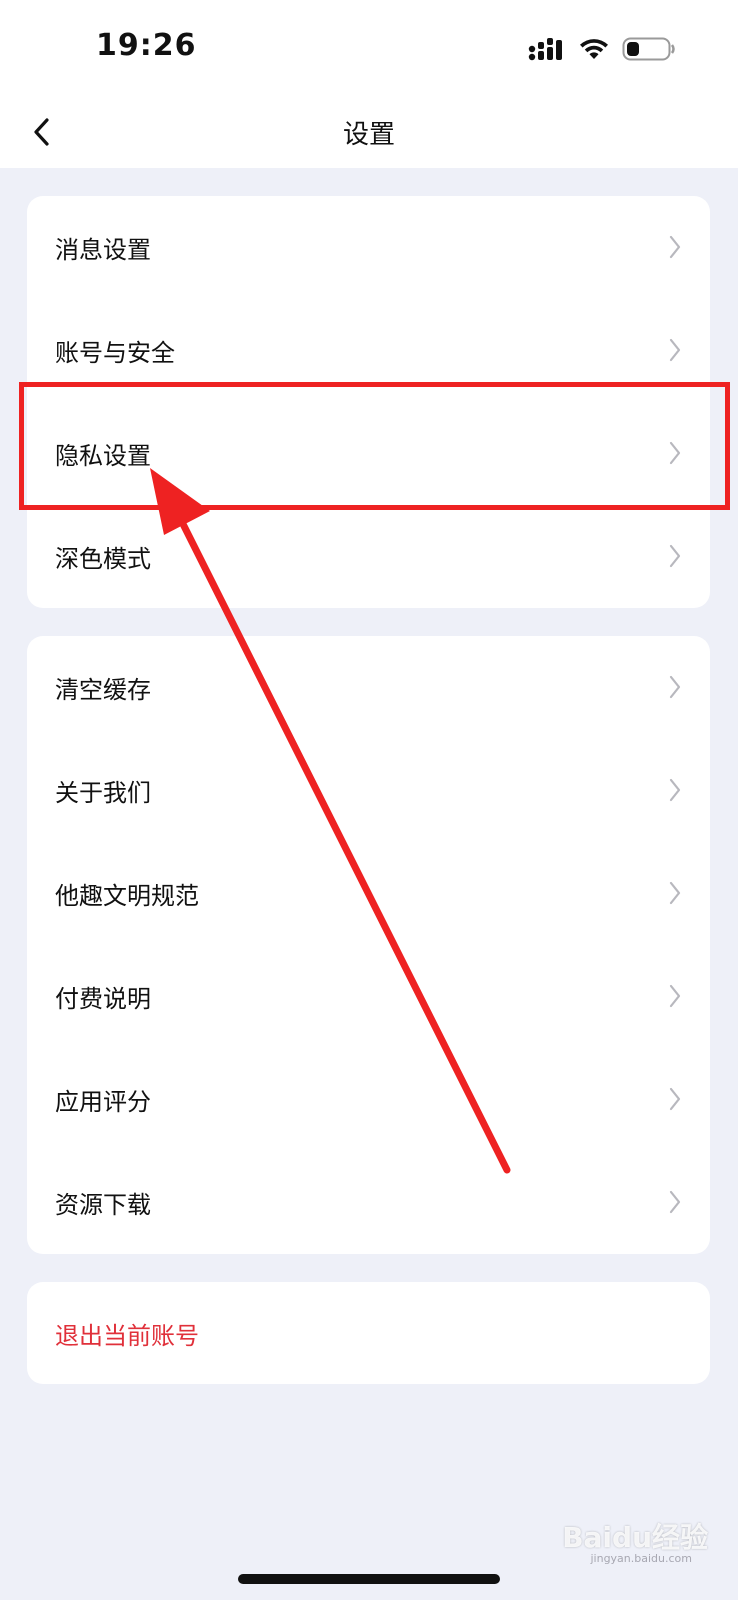  Describe the element at coordinates (146, 45) in the screenshot. I see `status-time: 19:26` at that location.